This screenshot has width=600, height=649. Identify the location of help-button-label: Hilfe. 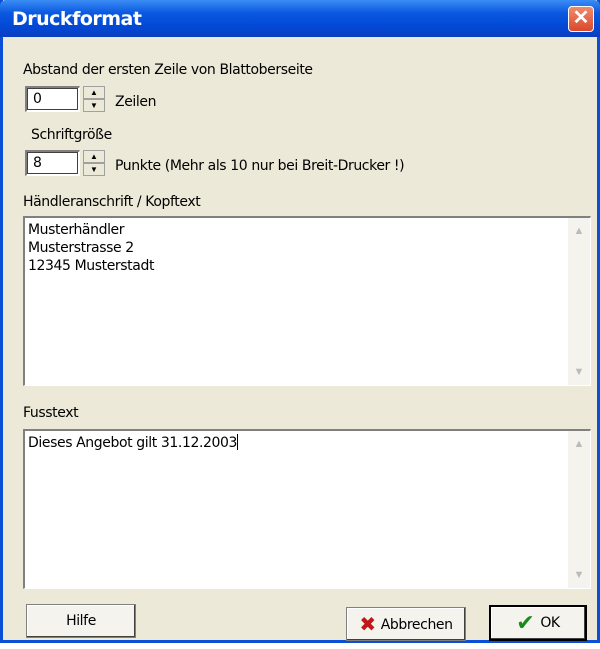
(81, 621).